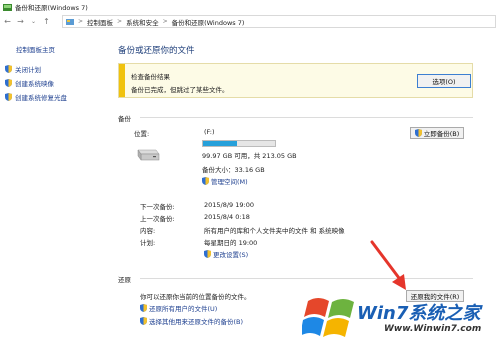  I want to click on sidebar-item-repair-disc: 创建系统修复光盘, so click(36, 97).